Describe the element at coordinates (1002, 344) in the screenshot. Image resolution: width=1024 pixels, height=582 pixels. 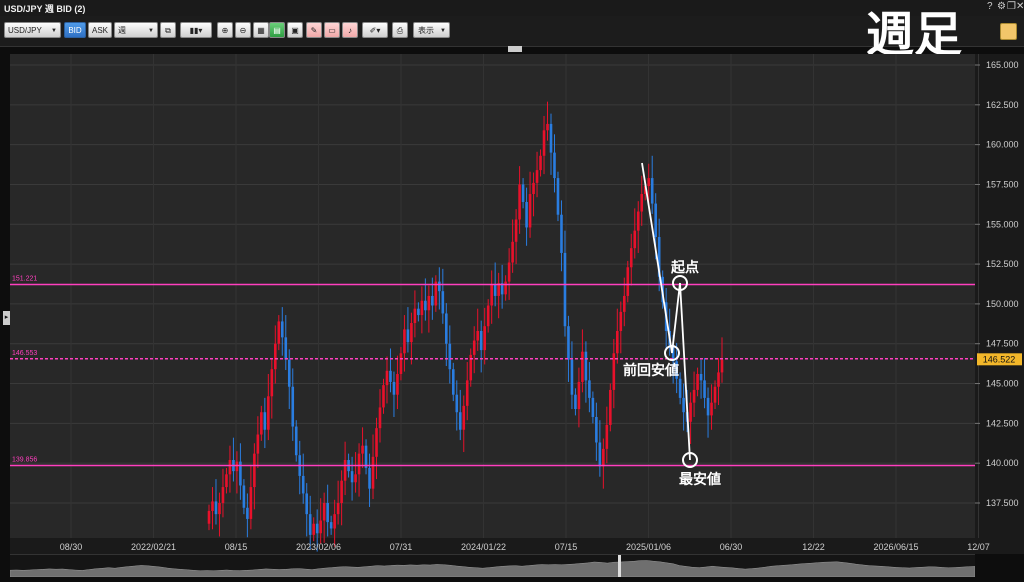
I see `y-tick-label: 147.500` at that location.